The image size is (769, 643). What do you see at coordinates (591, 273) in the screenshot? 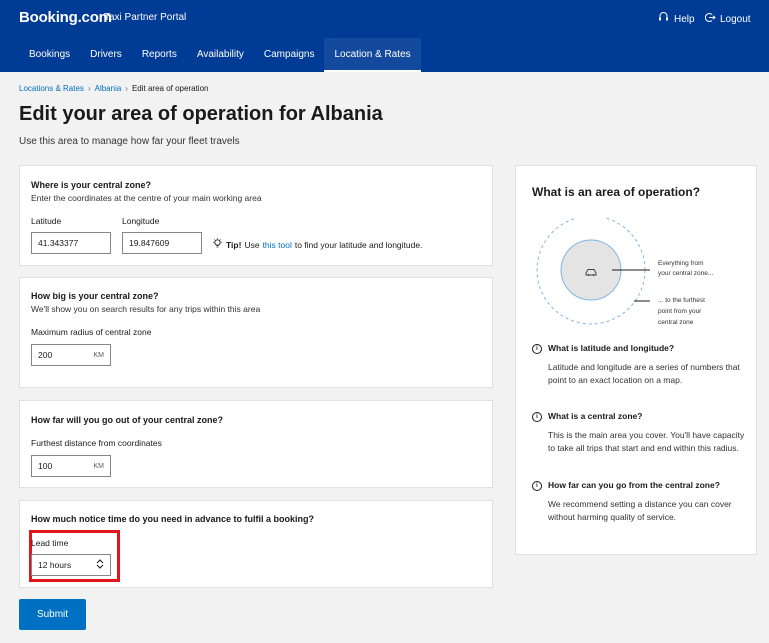
I see `car-icon` at bounding box center [591, 273].